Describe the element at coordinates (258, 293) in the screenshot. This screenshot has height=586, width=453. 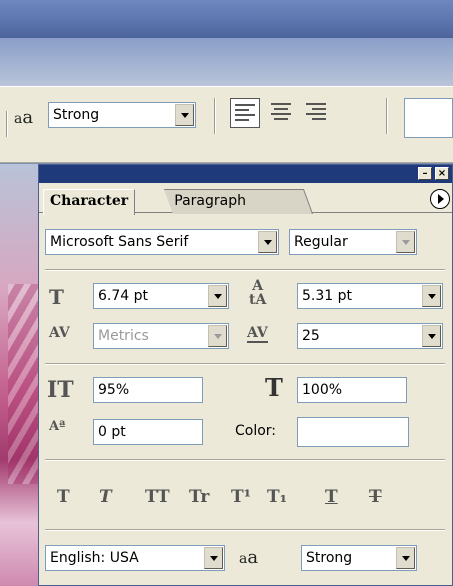
I see `leading-icon: AtA` at that location.